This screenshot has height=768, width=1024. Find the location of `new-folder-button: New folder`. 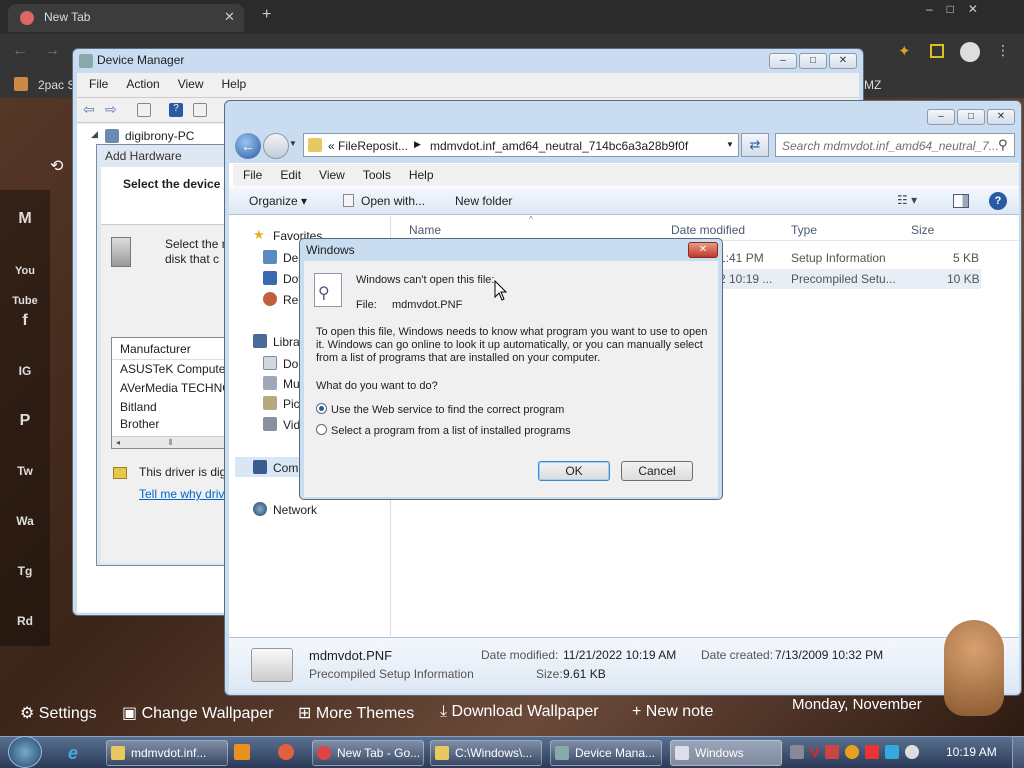

new-folder-button: New folder is located at coordinates (483, 201).